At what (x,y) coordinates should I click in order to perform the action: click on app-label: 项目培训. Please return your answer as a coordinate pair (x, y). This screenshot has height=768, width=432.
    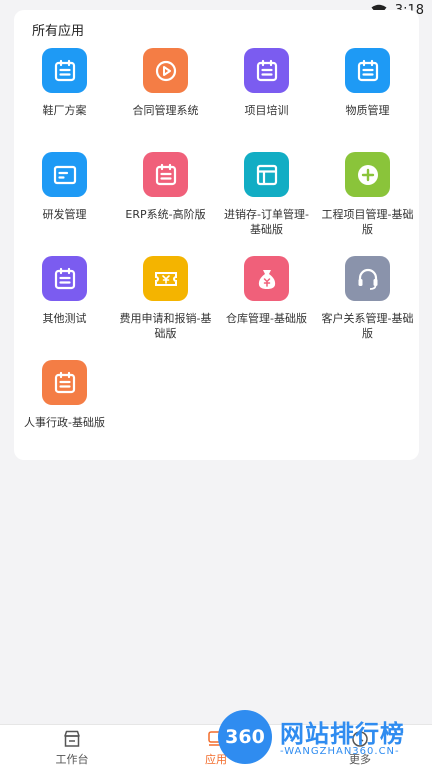
    Looking at the image, I should click on (266, 110).